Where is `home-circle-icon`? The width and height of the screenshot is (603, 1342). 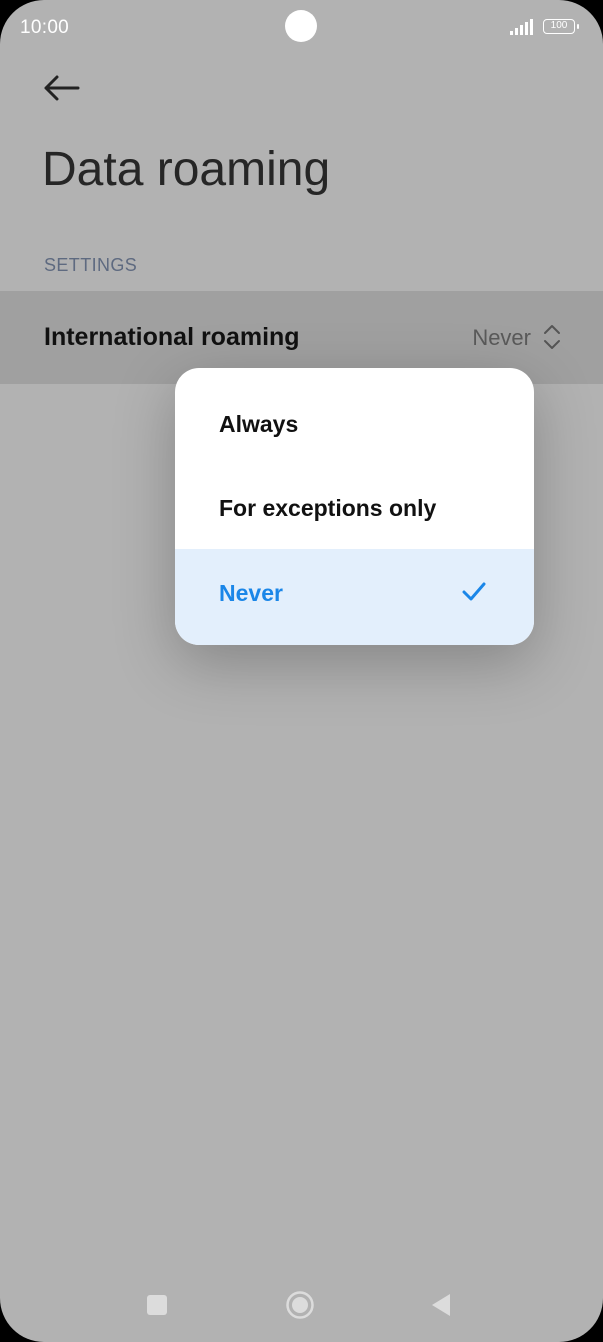 home-circle-icon is located at coordinates (300, 1305).